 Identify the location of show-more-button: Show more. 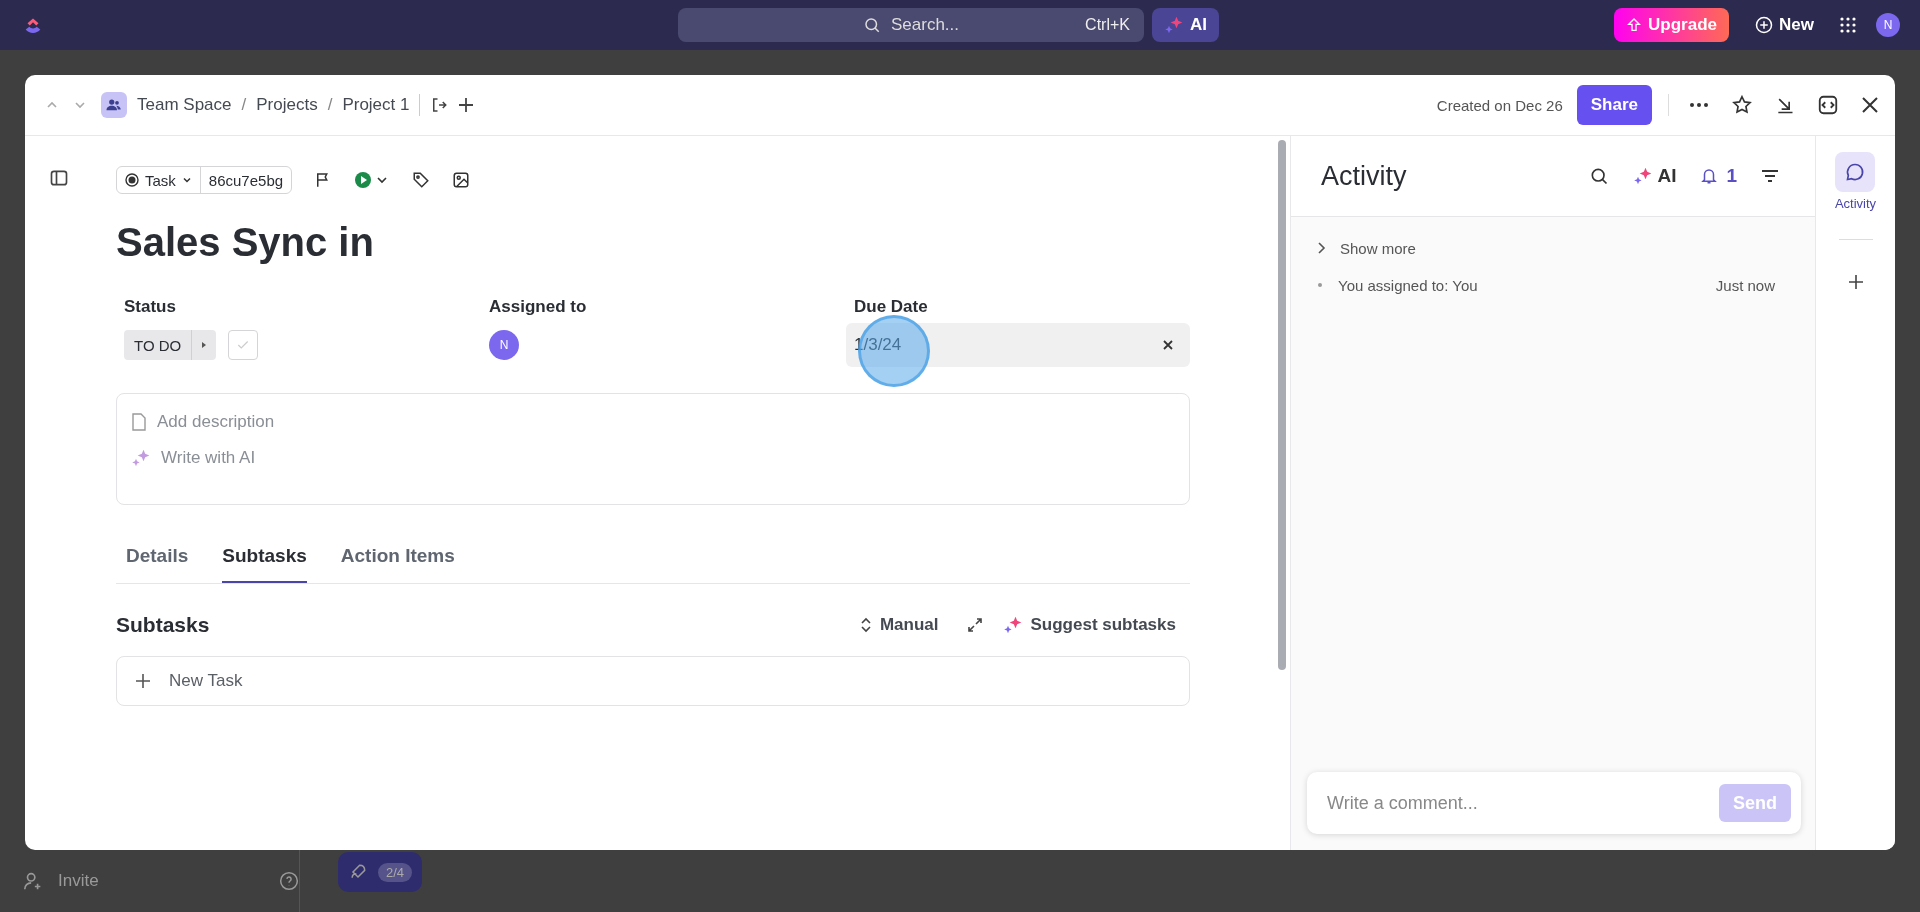
(1550, 248).